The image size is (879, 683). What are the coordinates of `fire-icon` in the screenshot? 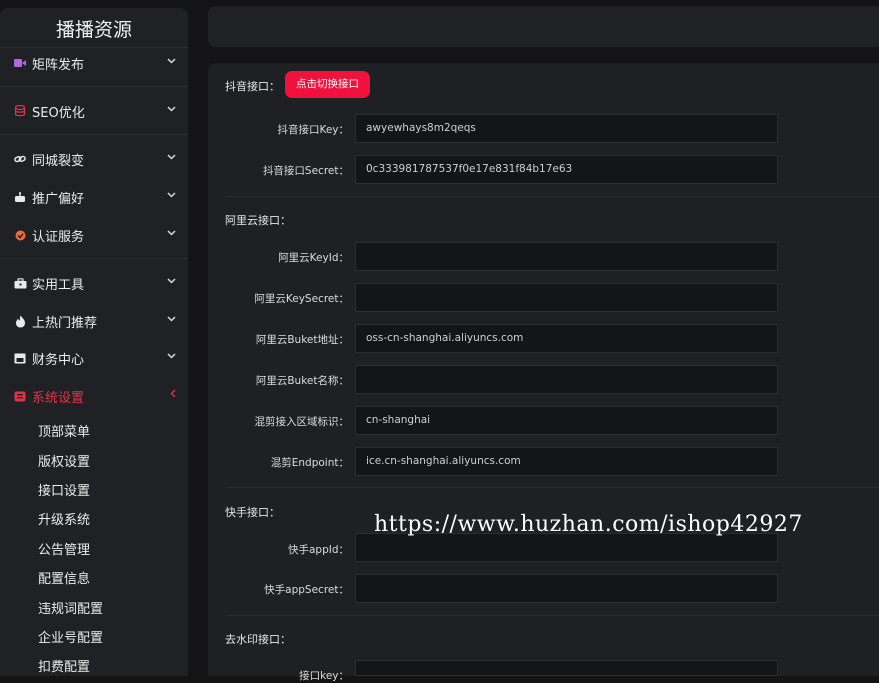 It's located at (20, 321).